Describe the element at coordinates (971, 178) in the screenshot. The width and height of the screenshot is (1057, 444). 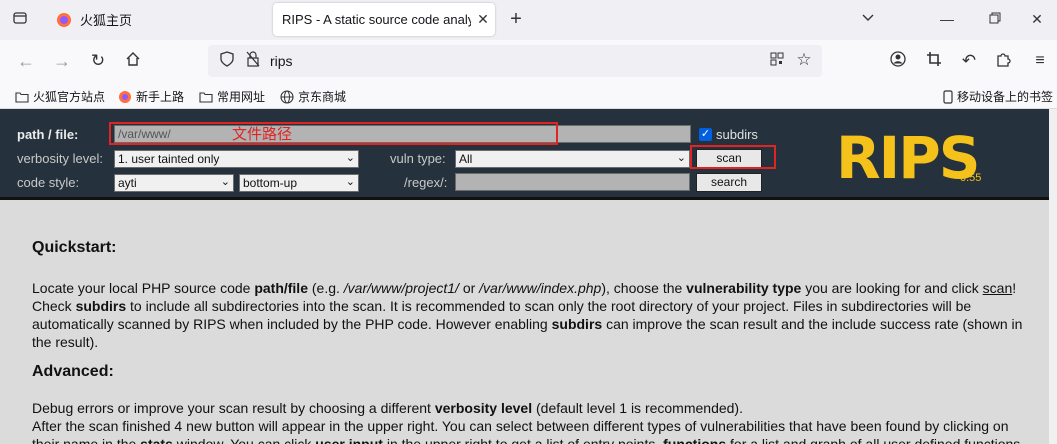
I see `version-label: 0.55` at that location.